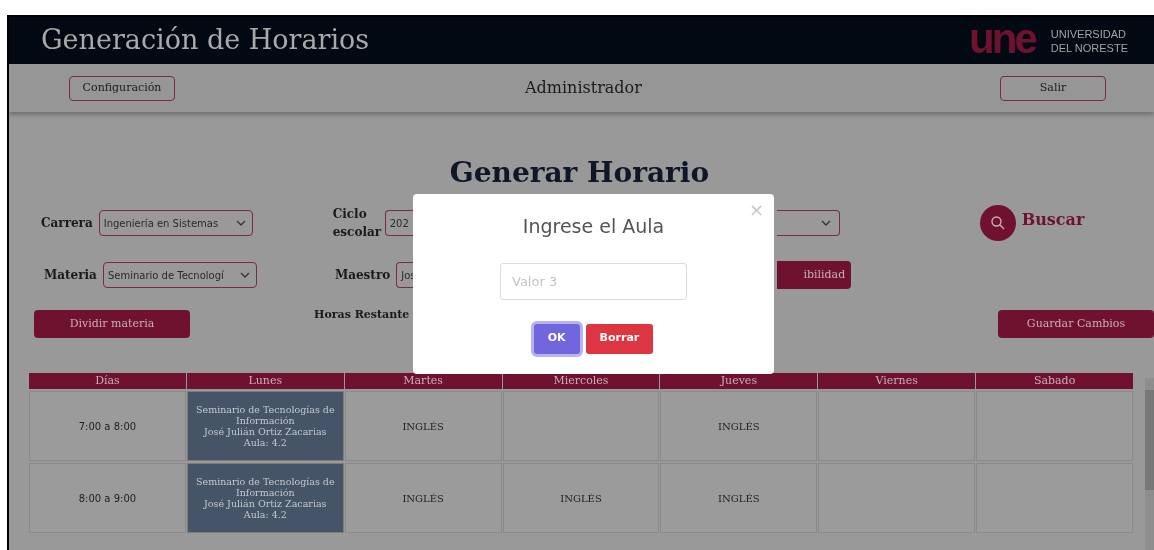 This screenshot has width=1154, height=550. I want to click on user-role: Administrador, so click(583, 88).